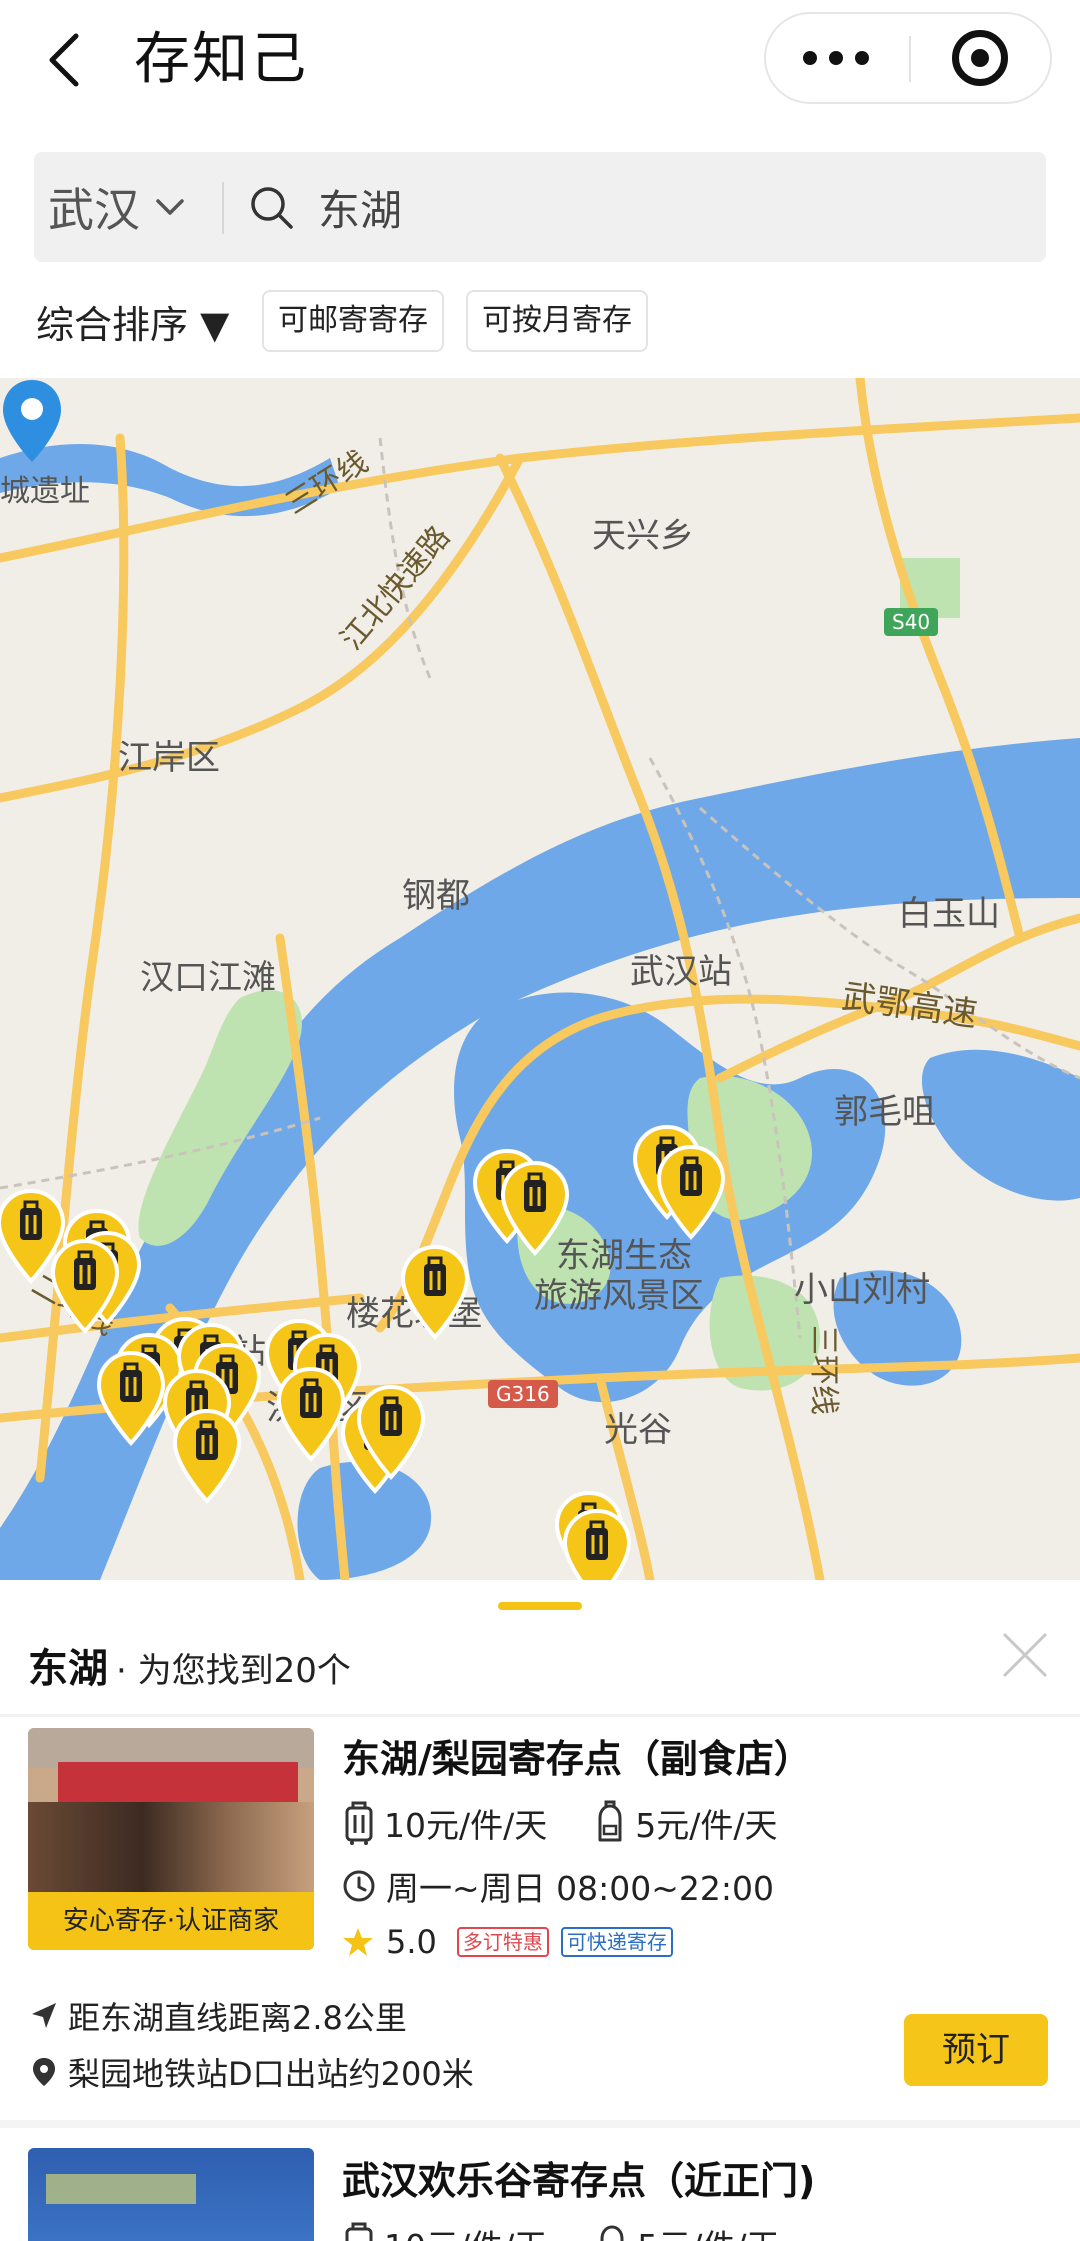 This screenshot has width=1080, height=2241. What do you see at coordinates (271, 2074) in the screenshot?
I see `address-text: 梨园地铁站D口出站约200米` at bounding box center [271, 2074].